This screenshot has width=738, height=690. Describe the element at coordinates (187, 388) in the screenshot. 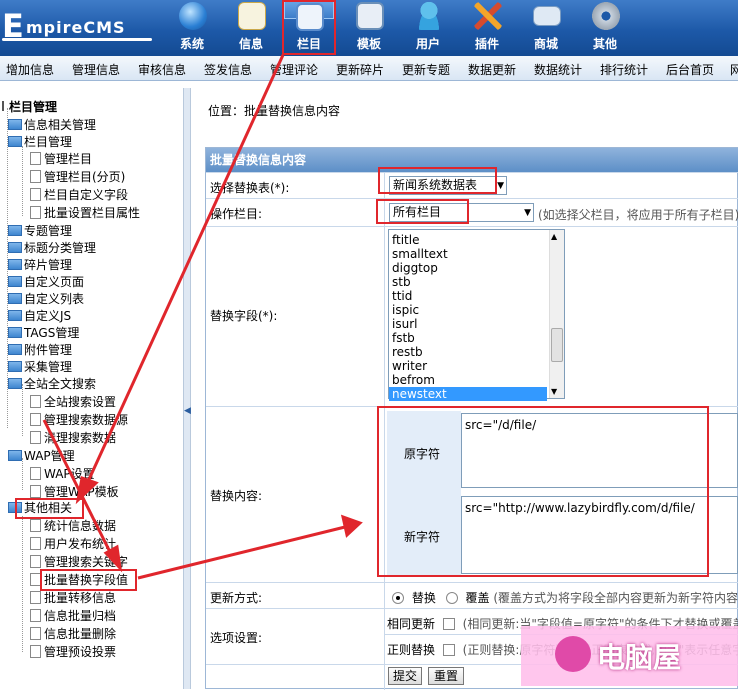

I see `sidebar-splitter: ◀` at that location.